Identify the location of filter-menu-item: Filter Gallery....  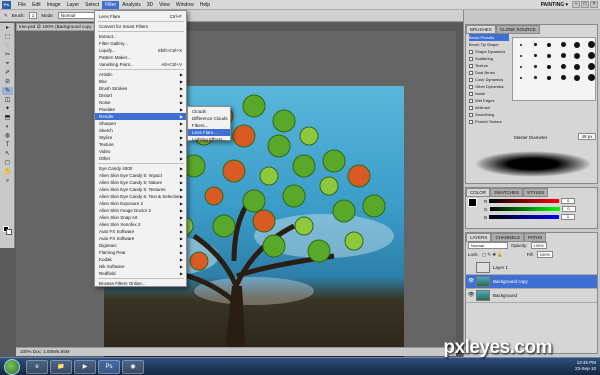
(140, 43).